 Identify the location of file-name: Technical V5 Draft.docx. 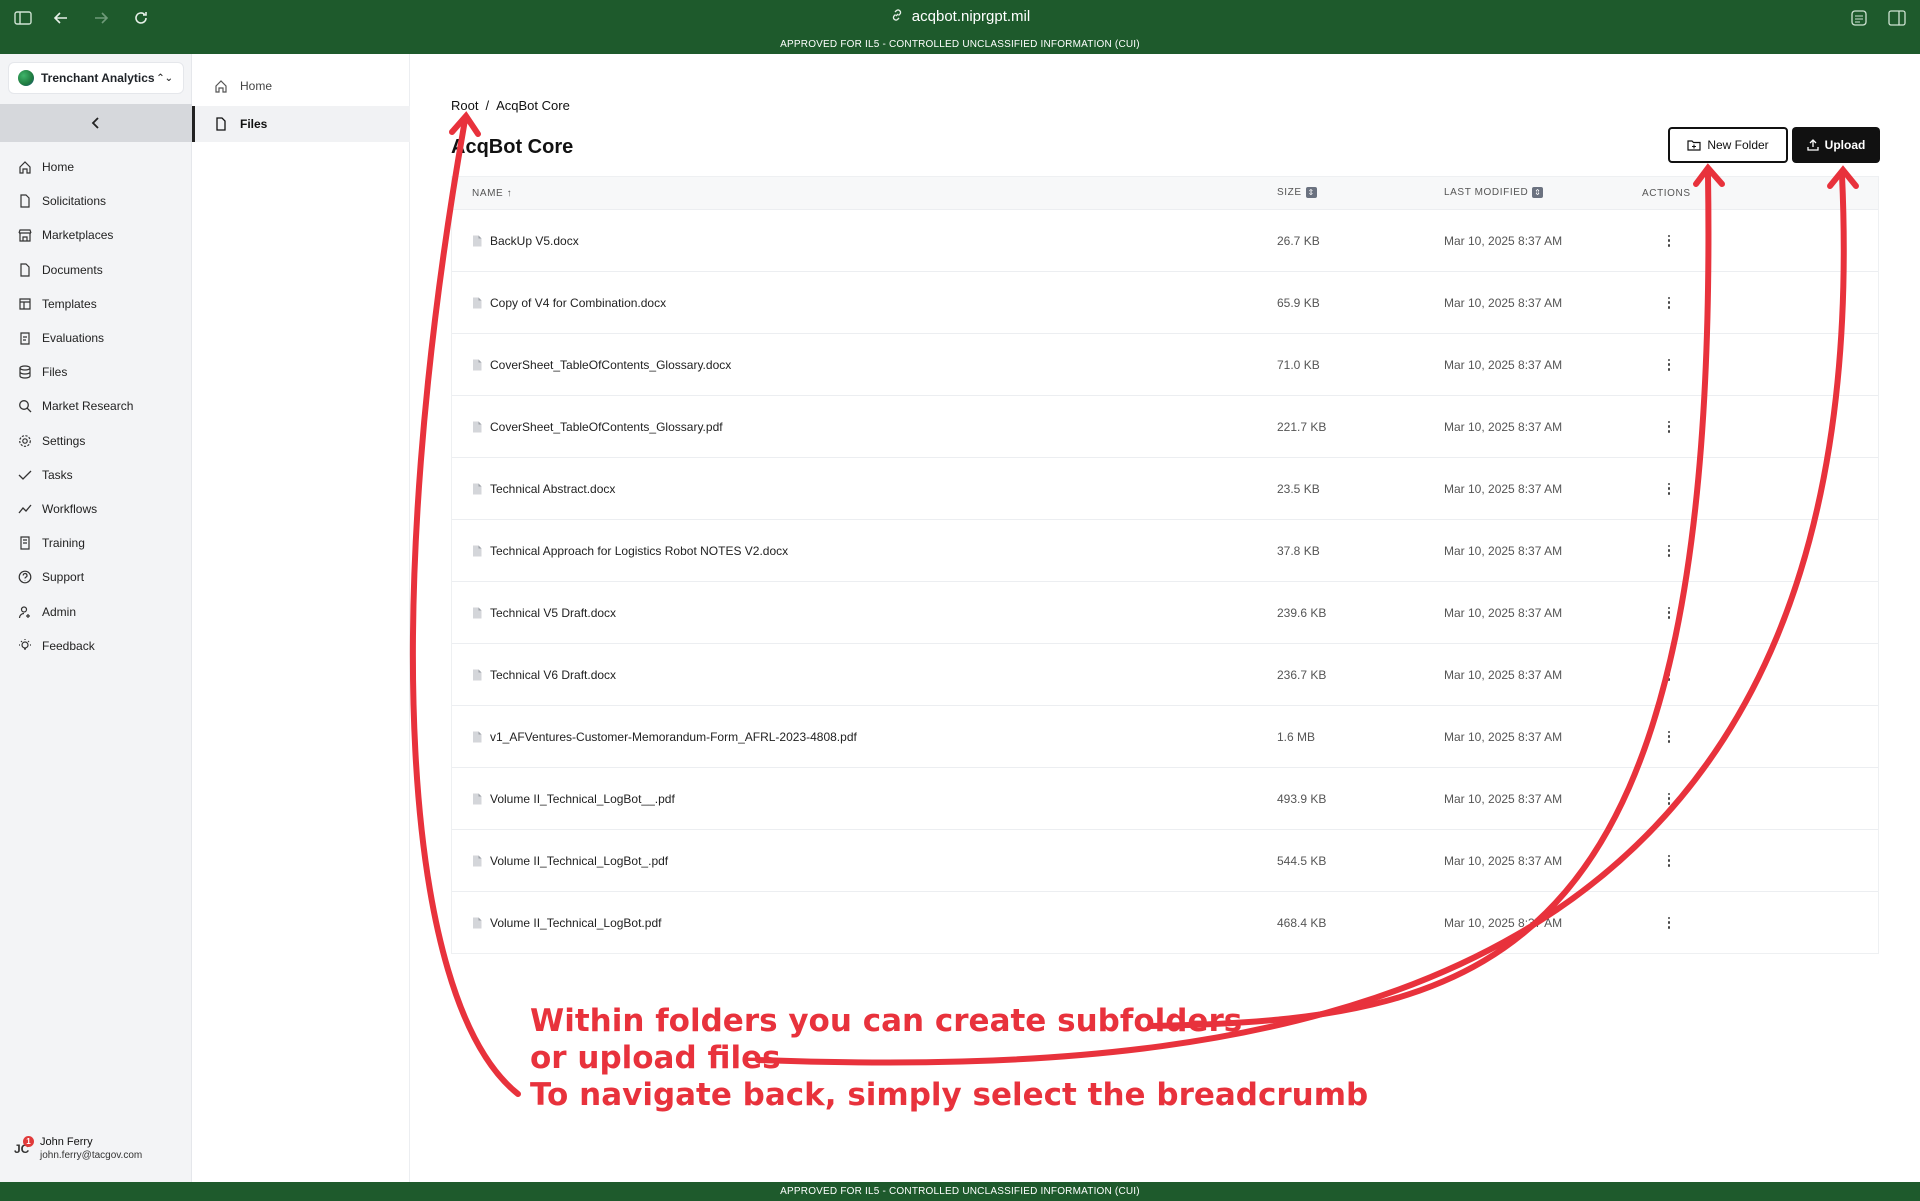
(553, 612).